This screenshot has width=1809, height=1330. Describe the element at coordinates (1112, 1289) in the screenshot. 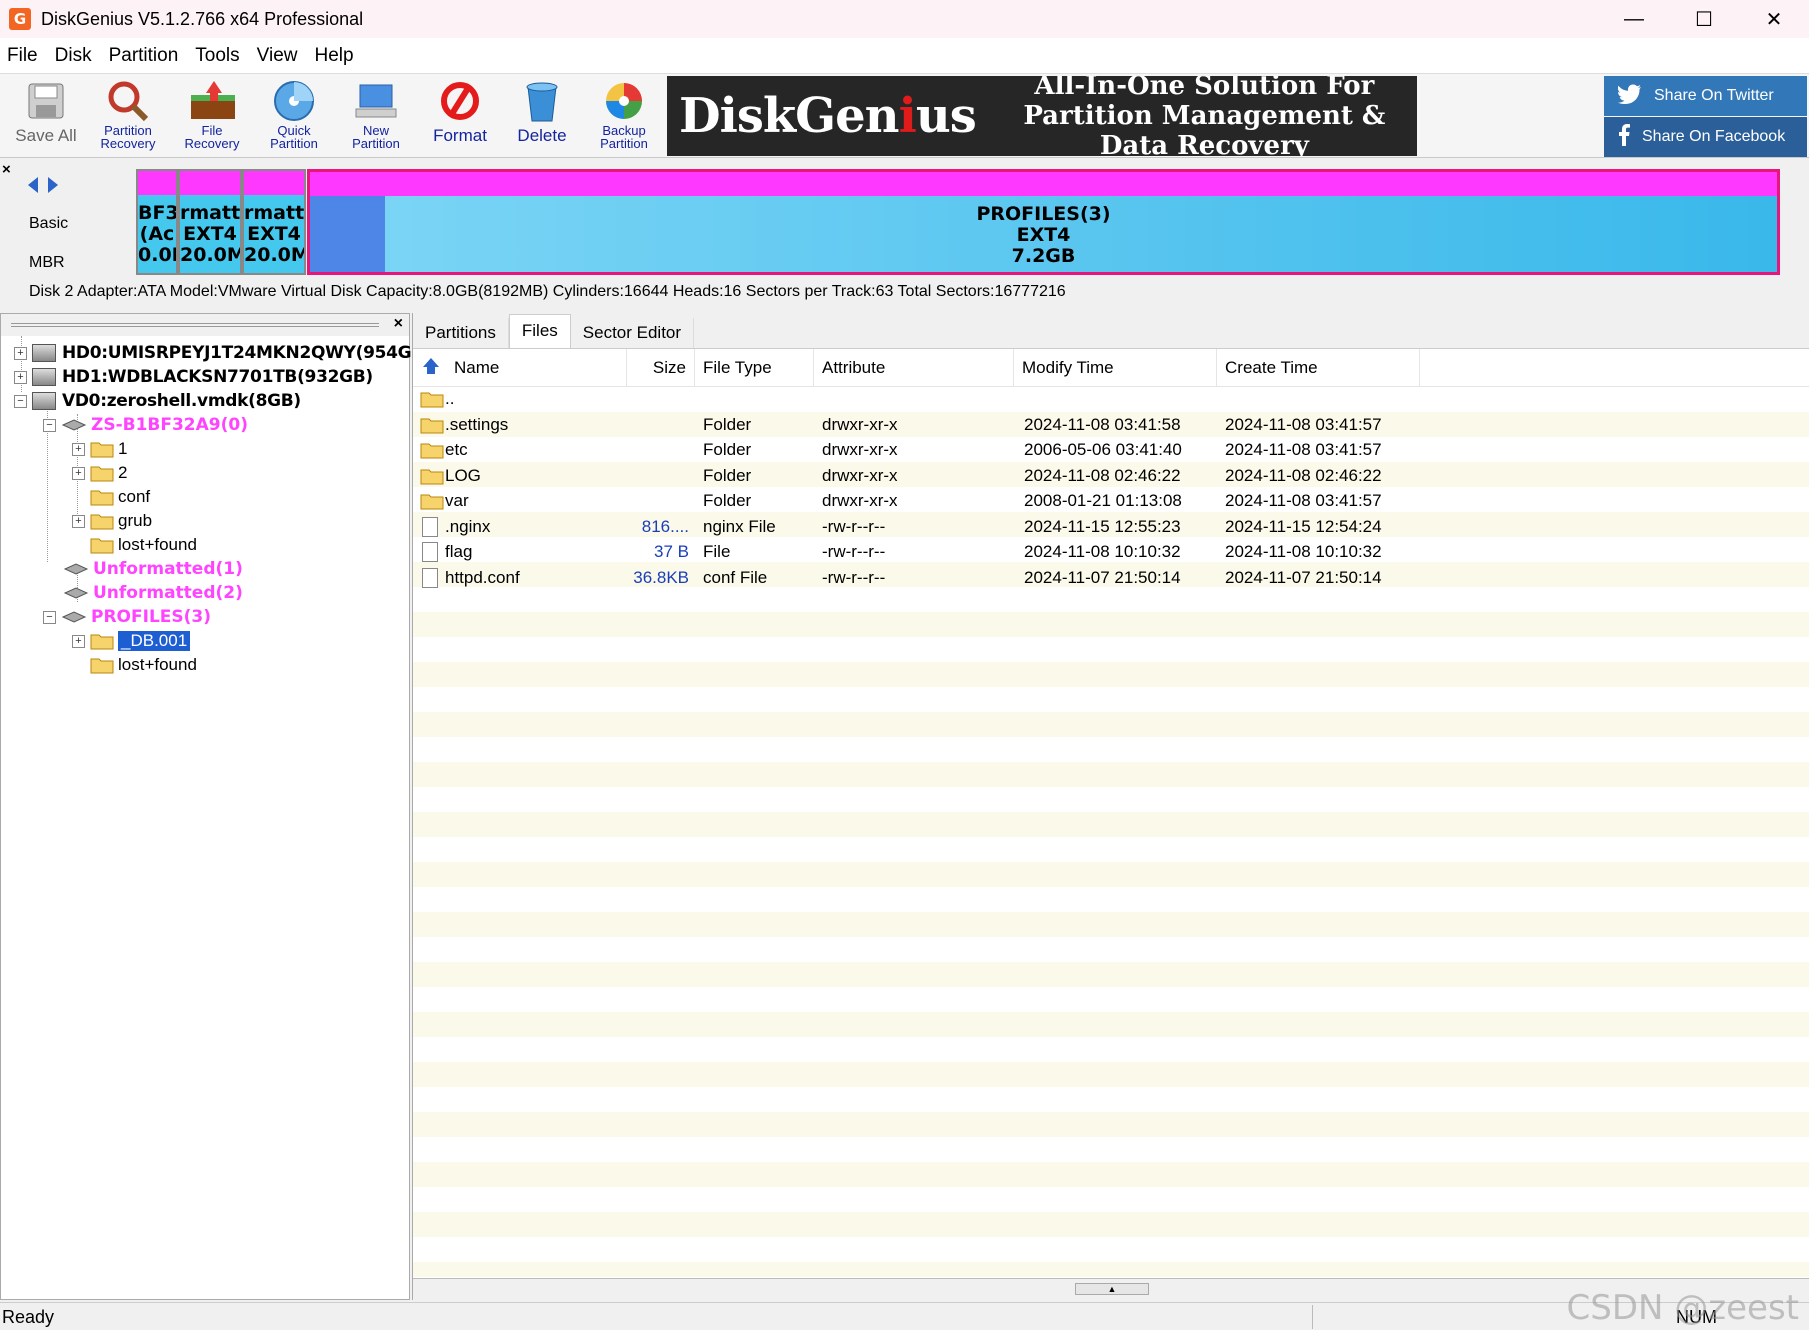

I see `scroll-up-arrow-icon: ▲` at that location.